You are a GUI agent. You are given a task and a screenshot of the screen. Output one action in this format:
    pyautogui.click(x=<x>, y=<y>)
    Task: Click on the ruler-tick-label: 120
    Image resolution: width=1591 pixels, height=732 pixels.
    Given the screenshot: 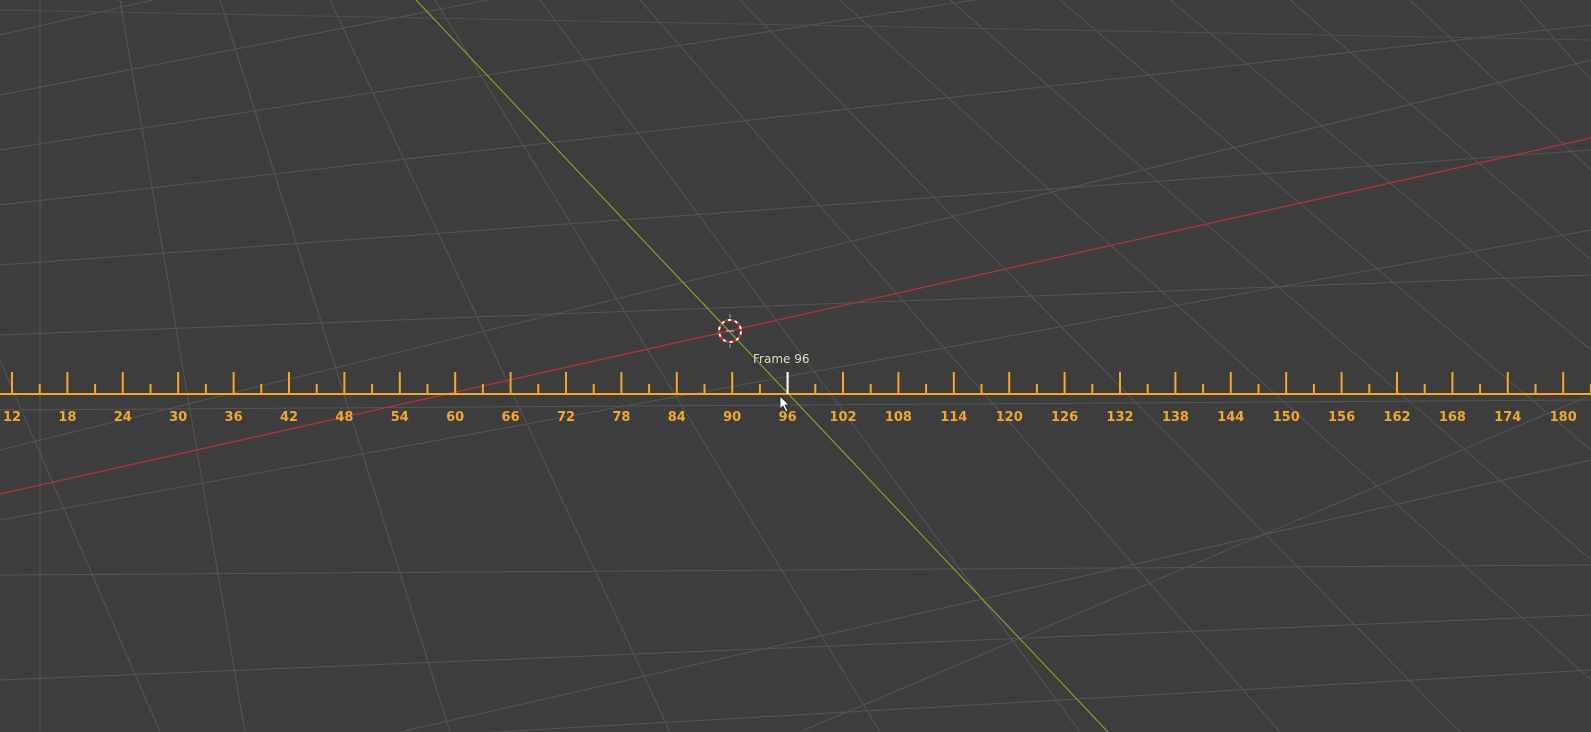 What is the action you would take?
    pyautogui.click(x=1009, y=417)
    